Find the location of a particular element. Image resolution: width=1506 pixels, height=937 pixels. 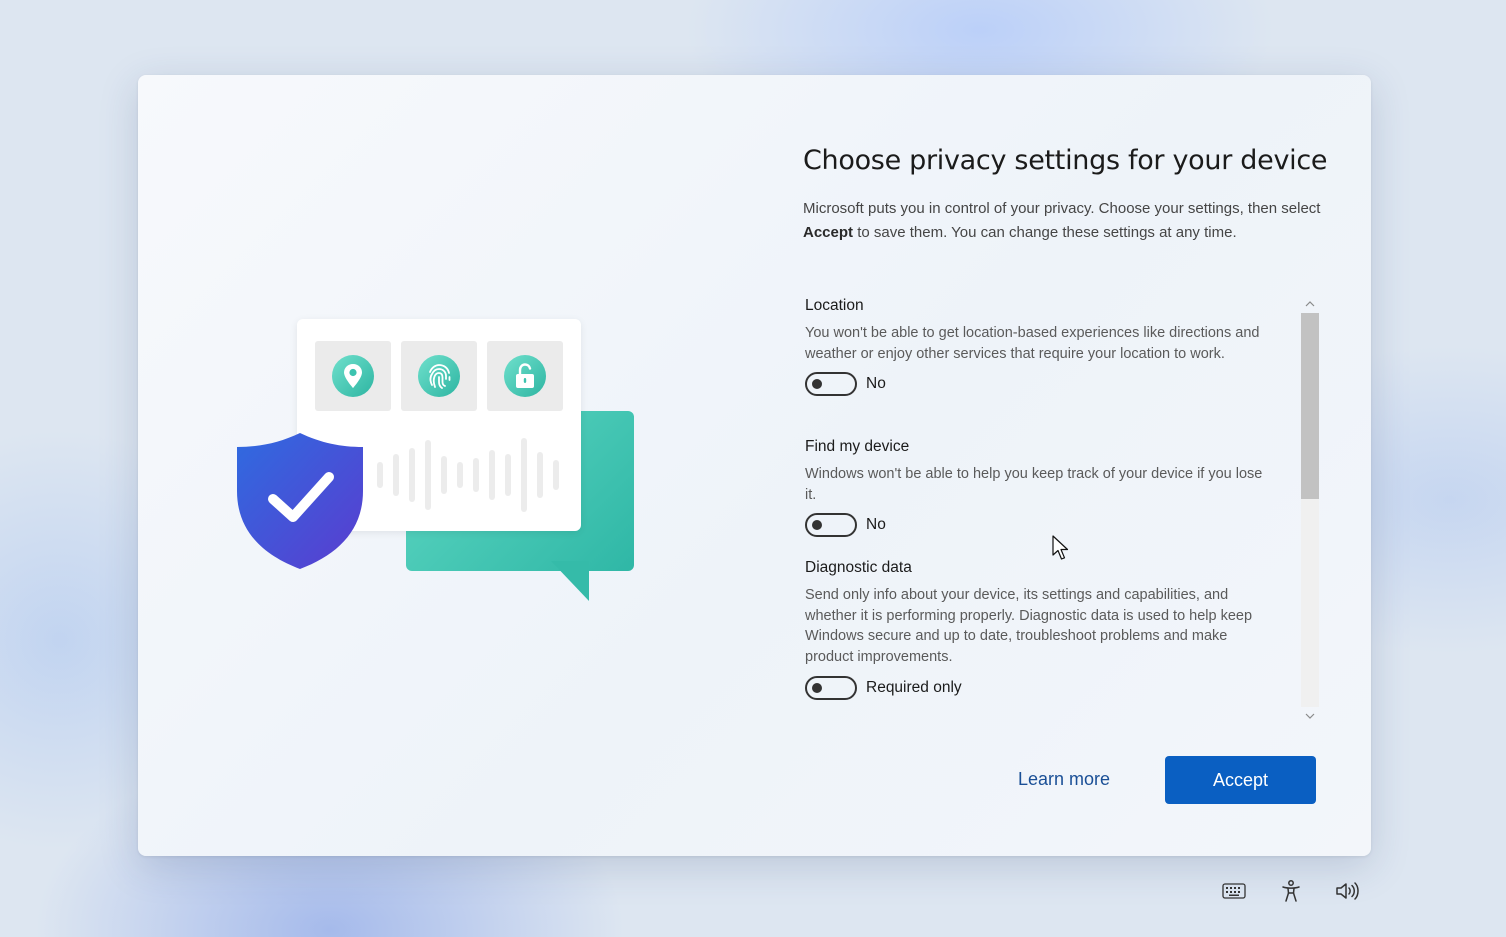

mouse-cursor-icon is located at coordinates (1060, 547).